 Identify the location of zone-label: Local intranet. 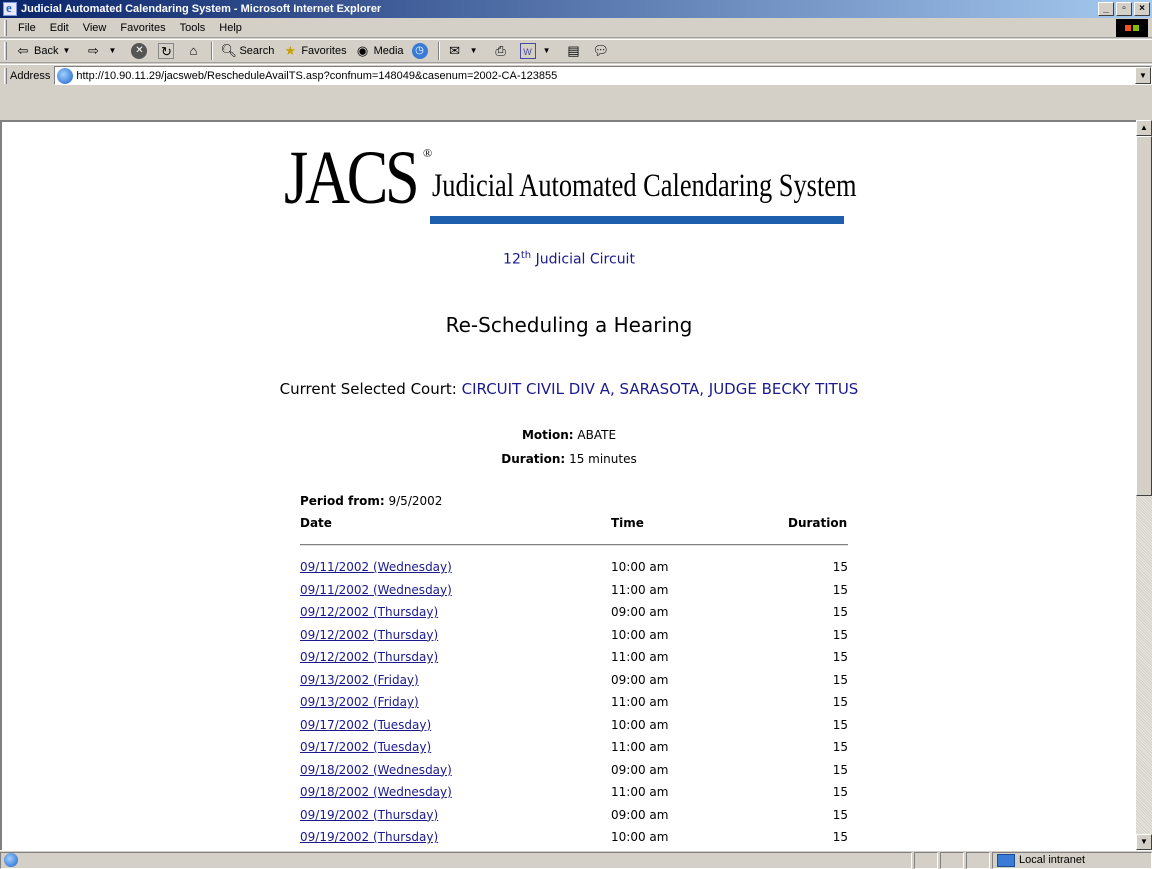
(1052, 860).